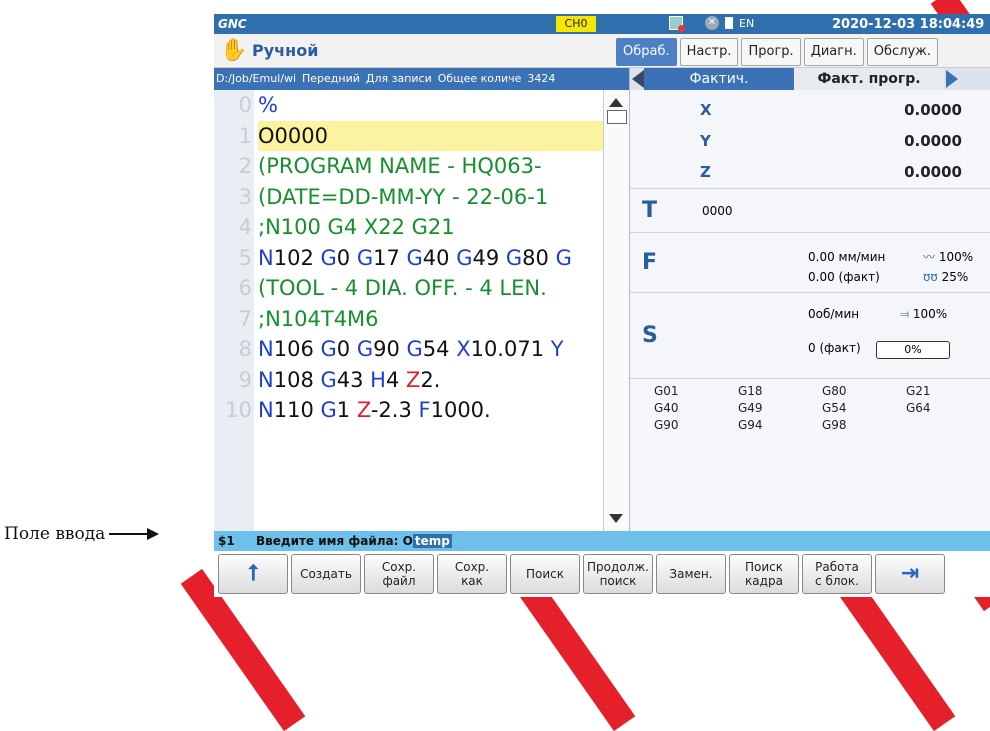  I want to click on feed-label: F, so click(650, 262).